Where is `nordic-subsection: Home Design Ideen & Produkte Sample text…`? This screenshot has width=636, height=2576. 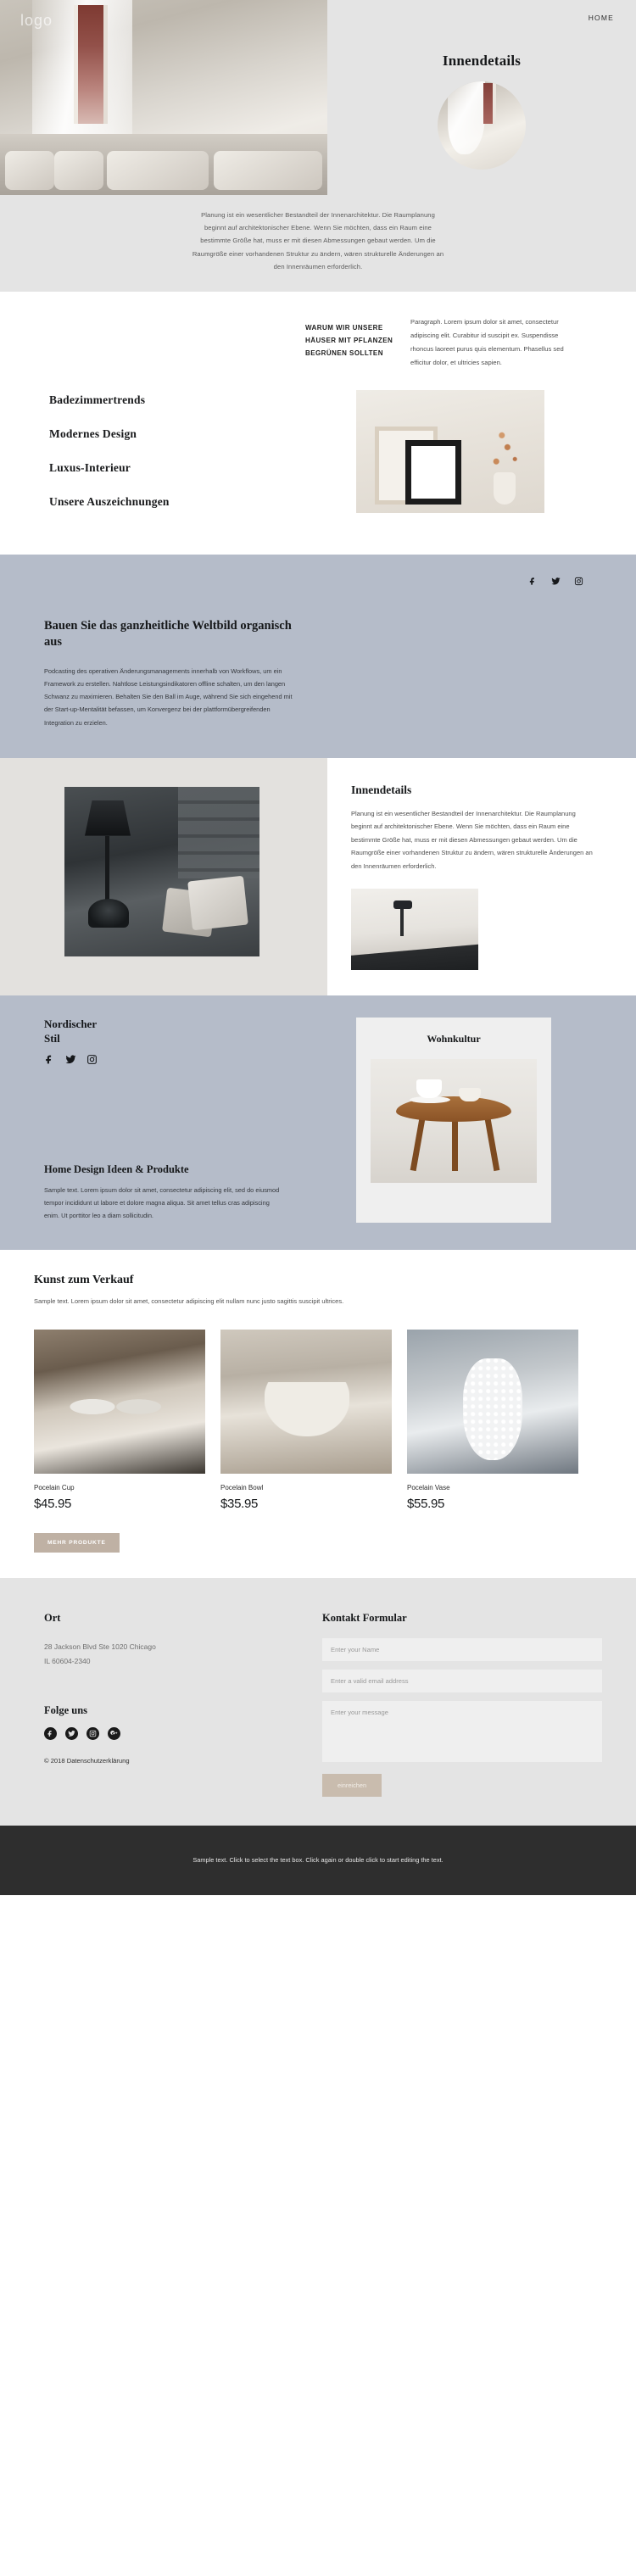
nordic-subsection: Home Design Ideen & Produkte Sample text… is located at coordinates (200, 1192).